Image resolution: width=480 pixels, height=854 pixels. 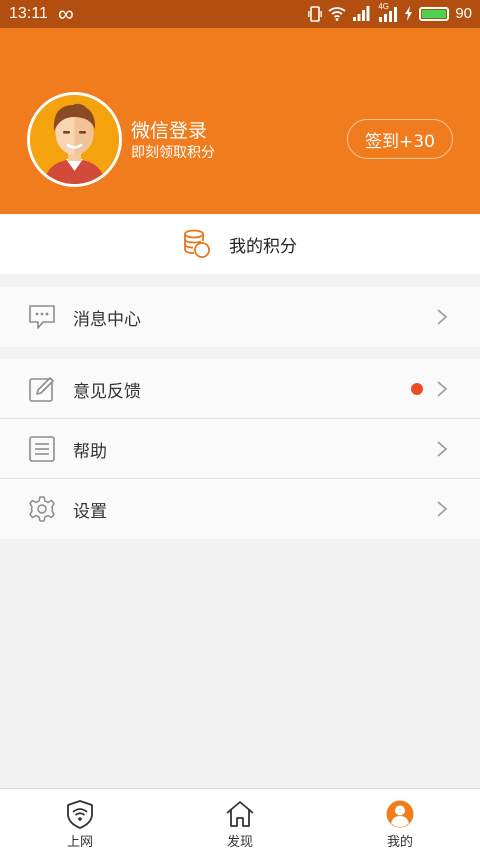 I want to click on help-label: 帮助, so click(x=90, y=452).